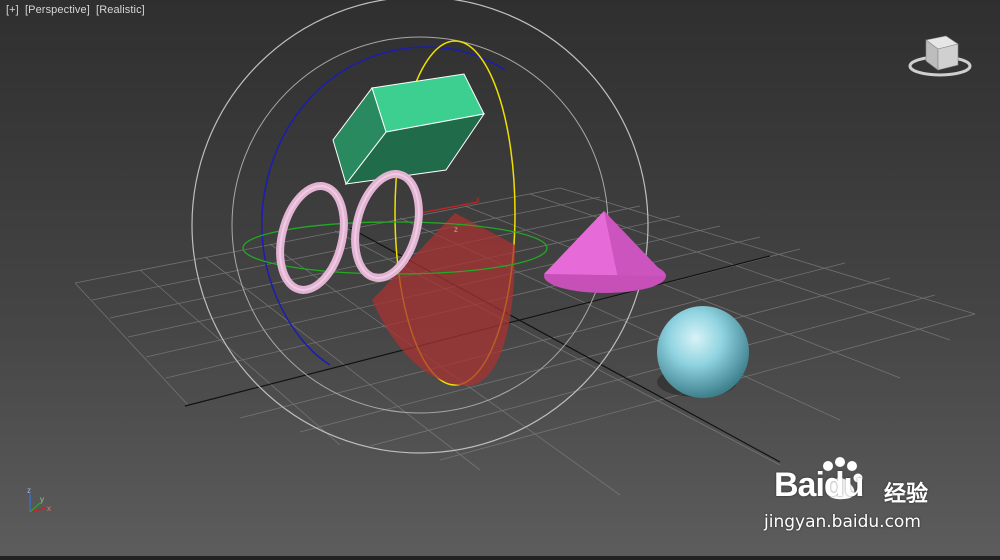 The height and width of the screenshot is (560, 1000). Describe the element at coordinates (703, 352) in the screenshot. I see `sphere-object` at that location.